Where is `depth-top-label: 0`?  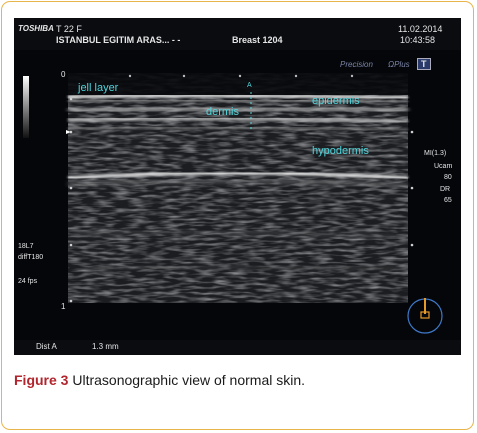
depth-top-label: 0 is located at coordinates (63, 74).